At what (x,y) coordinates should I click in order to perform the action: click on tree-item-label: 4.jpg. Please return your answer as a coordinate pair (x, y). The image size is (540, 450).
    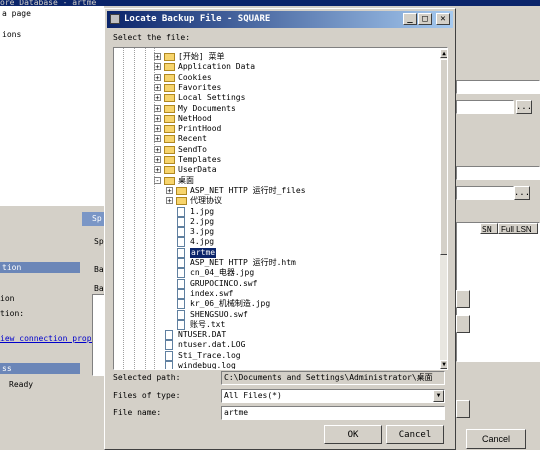
    Looking at the image, I should click on (202, 242).